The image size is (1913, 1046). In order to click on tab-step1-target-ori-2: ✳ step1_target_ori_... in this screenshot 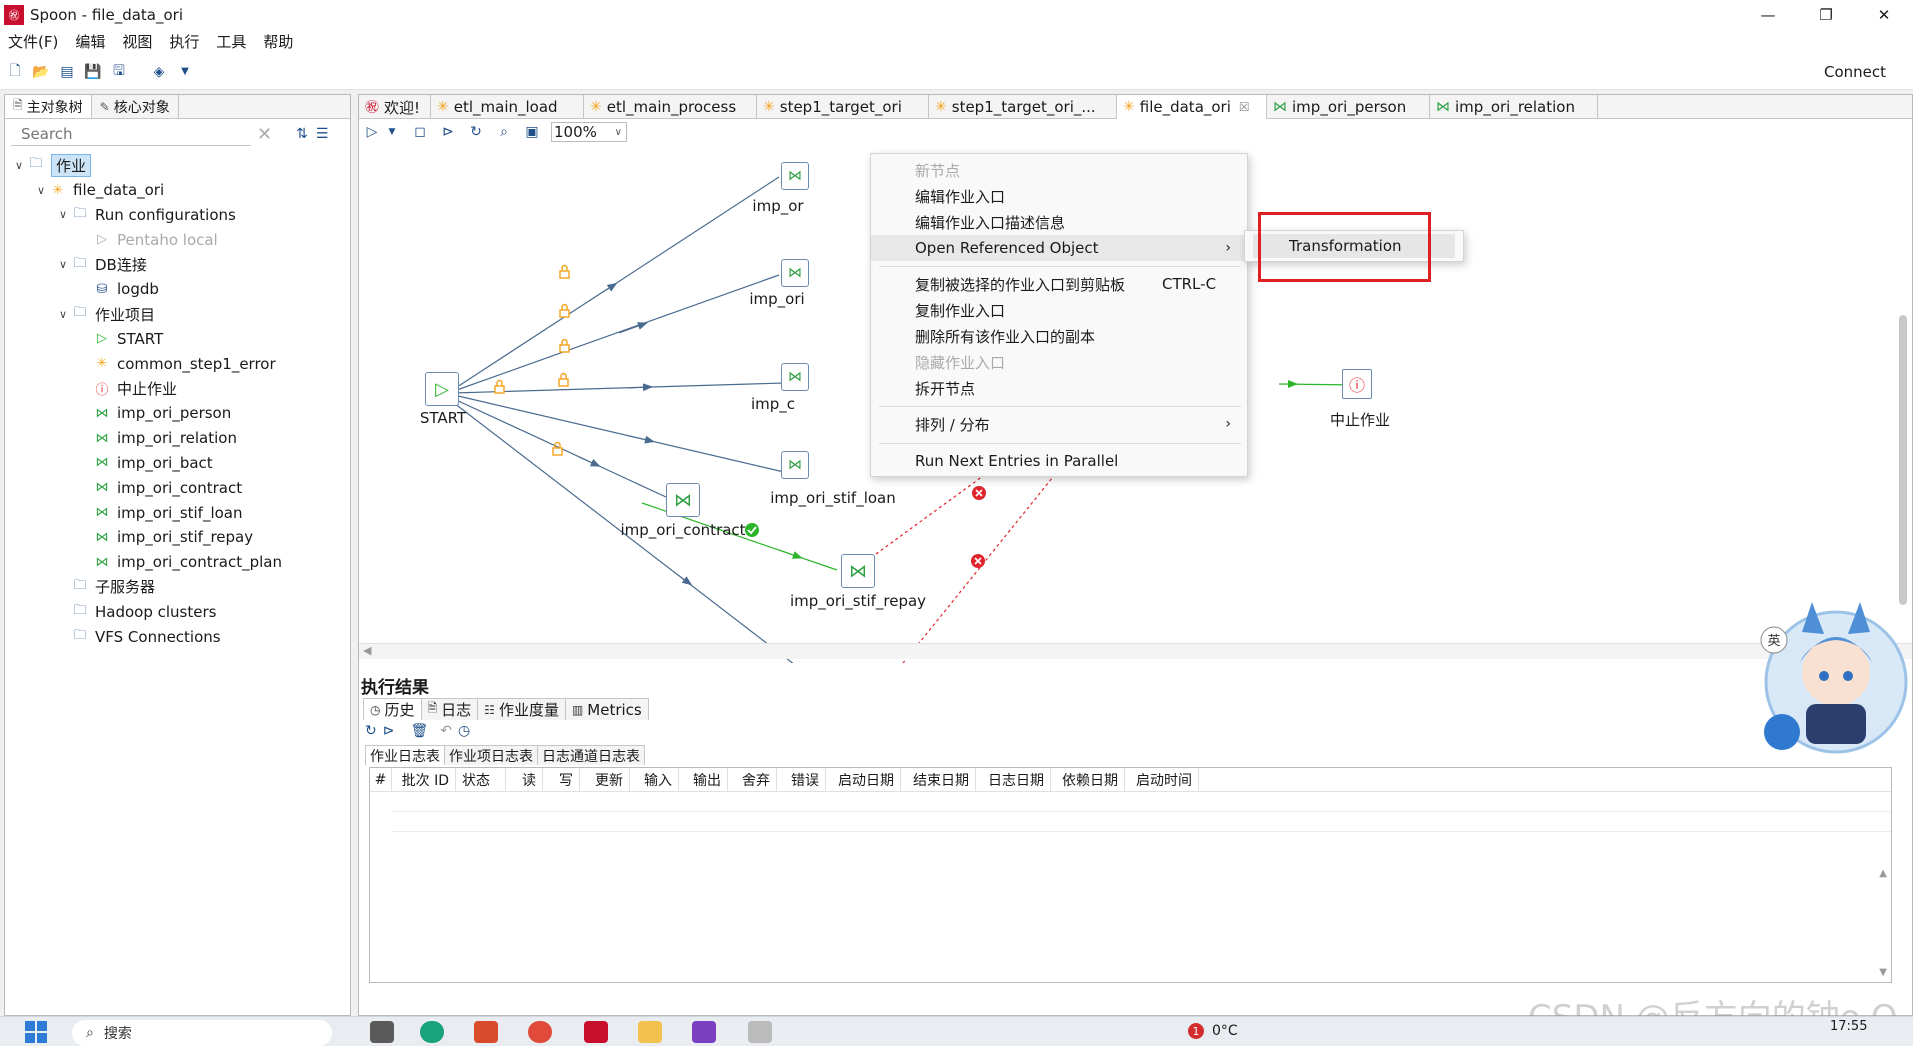, I will do `click(1023, 107)`.